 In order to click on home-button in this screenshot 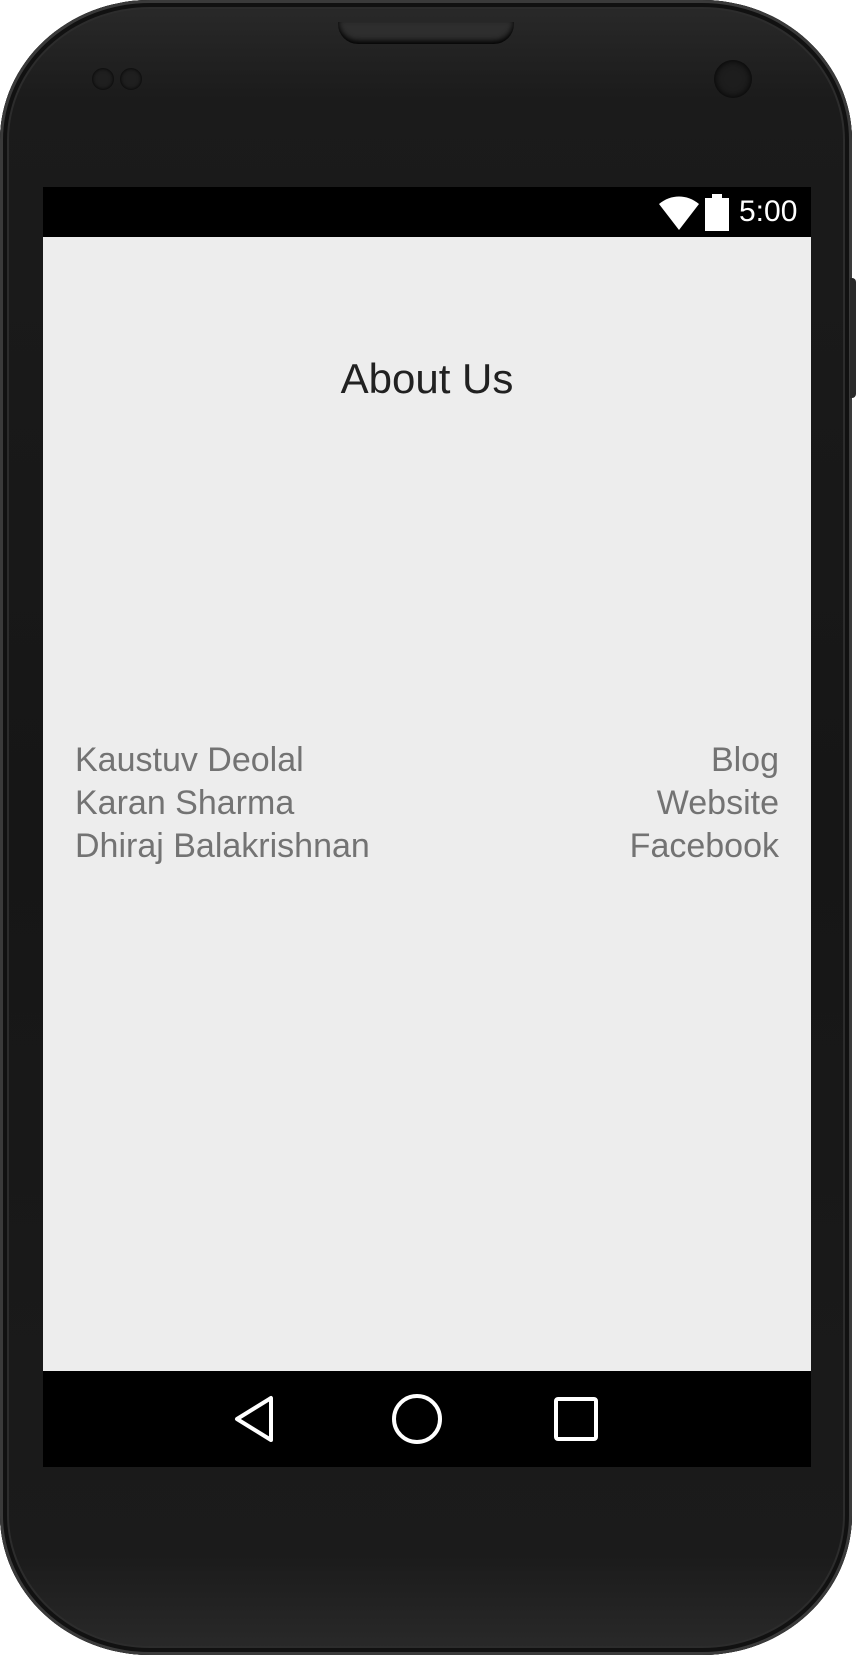, I will do `click(417, 1419)`.